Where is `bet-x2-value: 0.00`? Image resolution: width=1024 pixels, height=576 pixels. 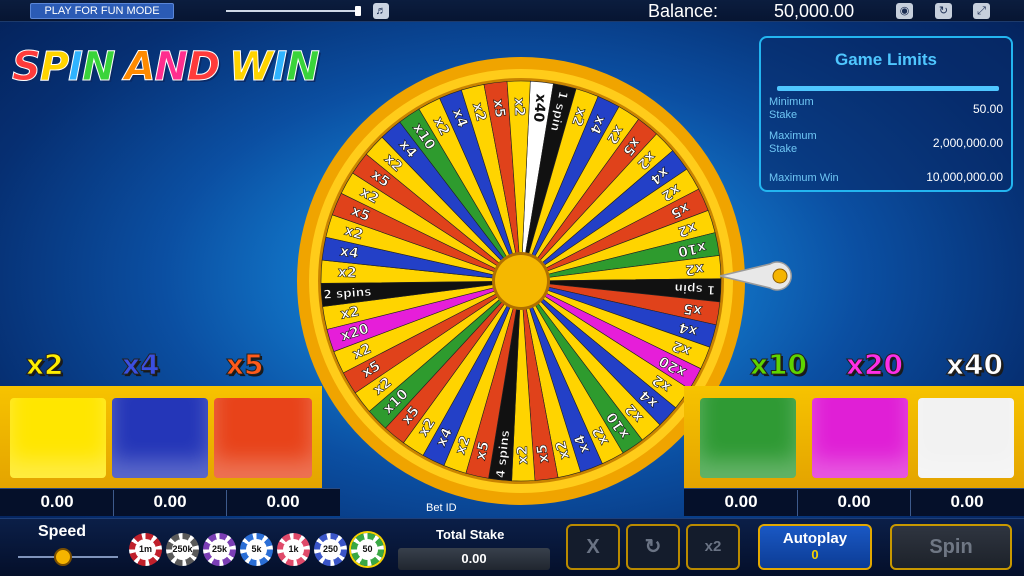 bet-x2-value: 0.00 is located at coordinates (57, 501).